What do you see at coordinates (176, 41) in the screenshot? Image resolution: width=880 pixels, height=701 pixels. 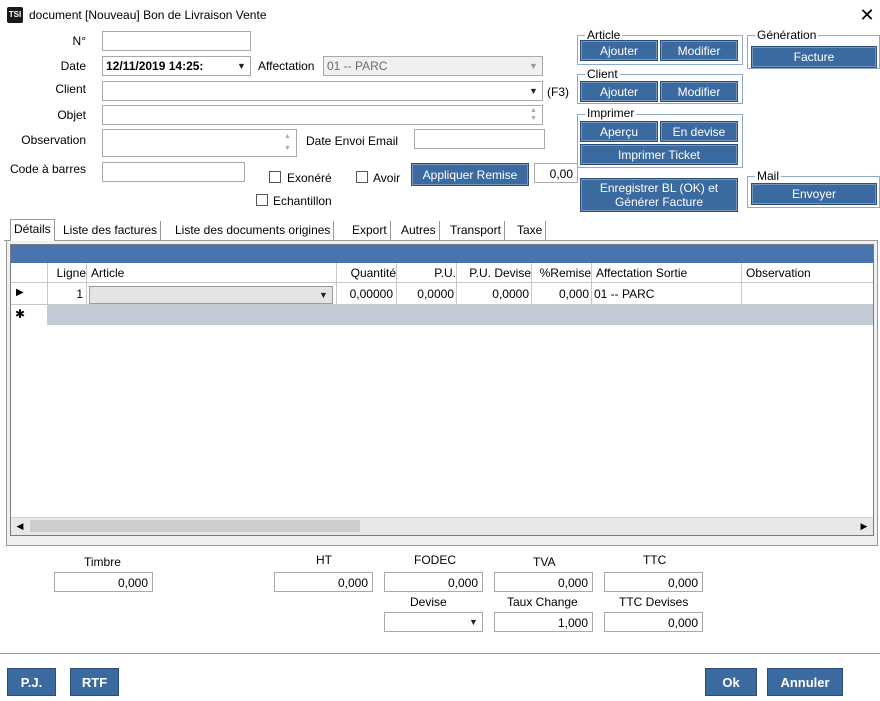 I see `numero-input` at bounding box center [176, 41].